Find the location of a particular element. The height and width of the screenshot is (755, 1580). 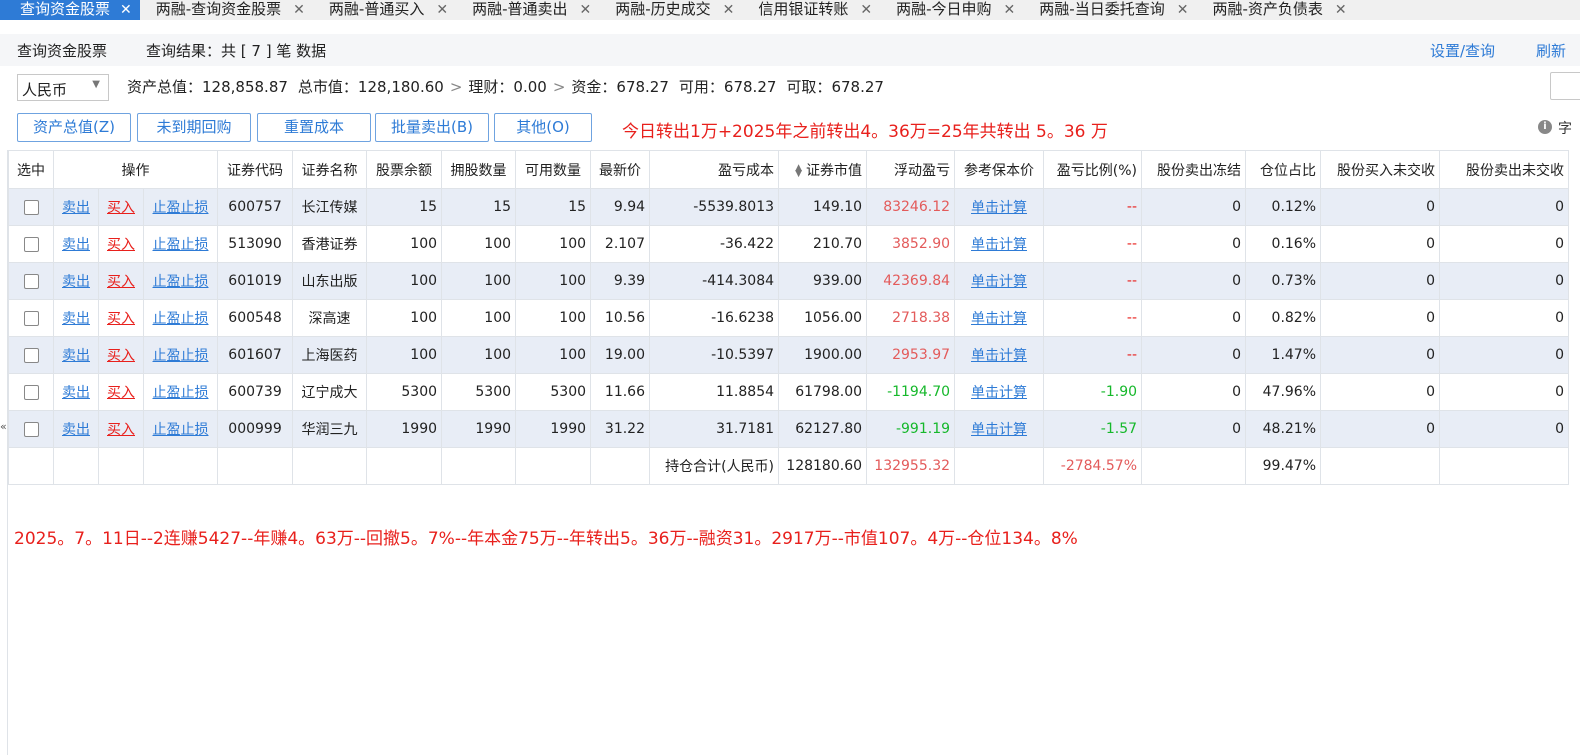

col-header-float-pl: 浮动盈亏 is located at coordinates (911, 169).